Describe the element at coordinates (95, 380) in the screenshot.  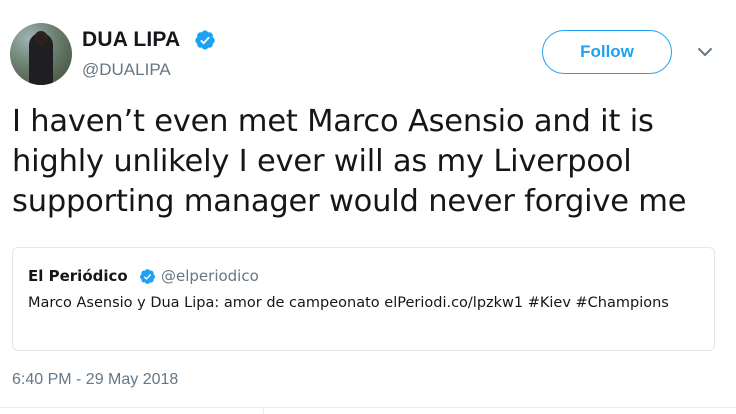
I see `tweet-timestamp: 6:40 PM - 29 May 2018` at that location.